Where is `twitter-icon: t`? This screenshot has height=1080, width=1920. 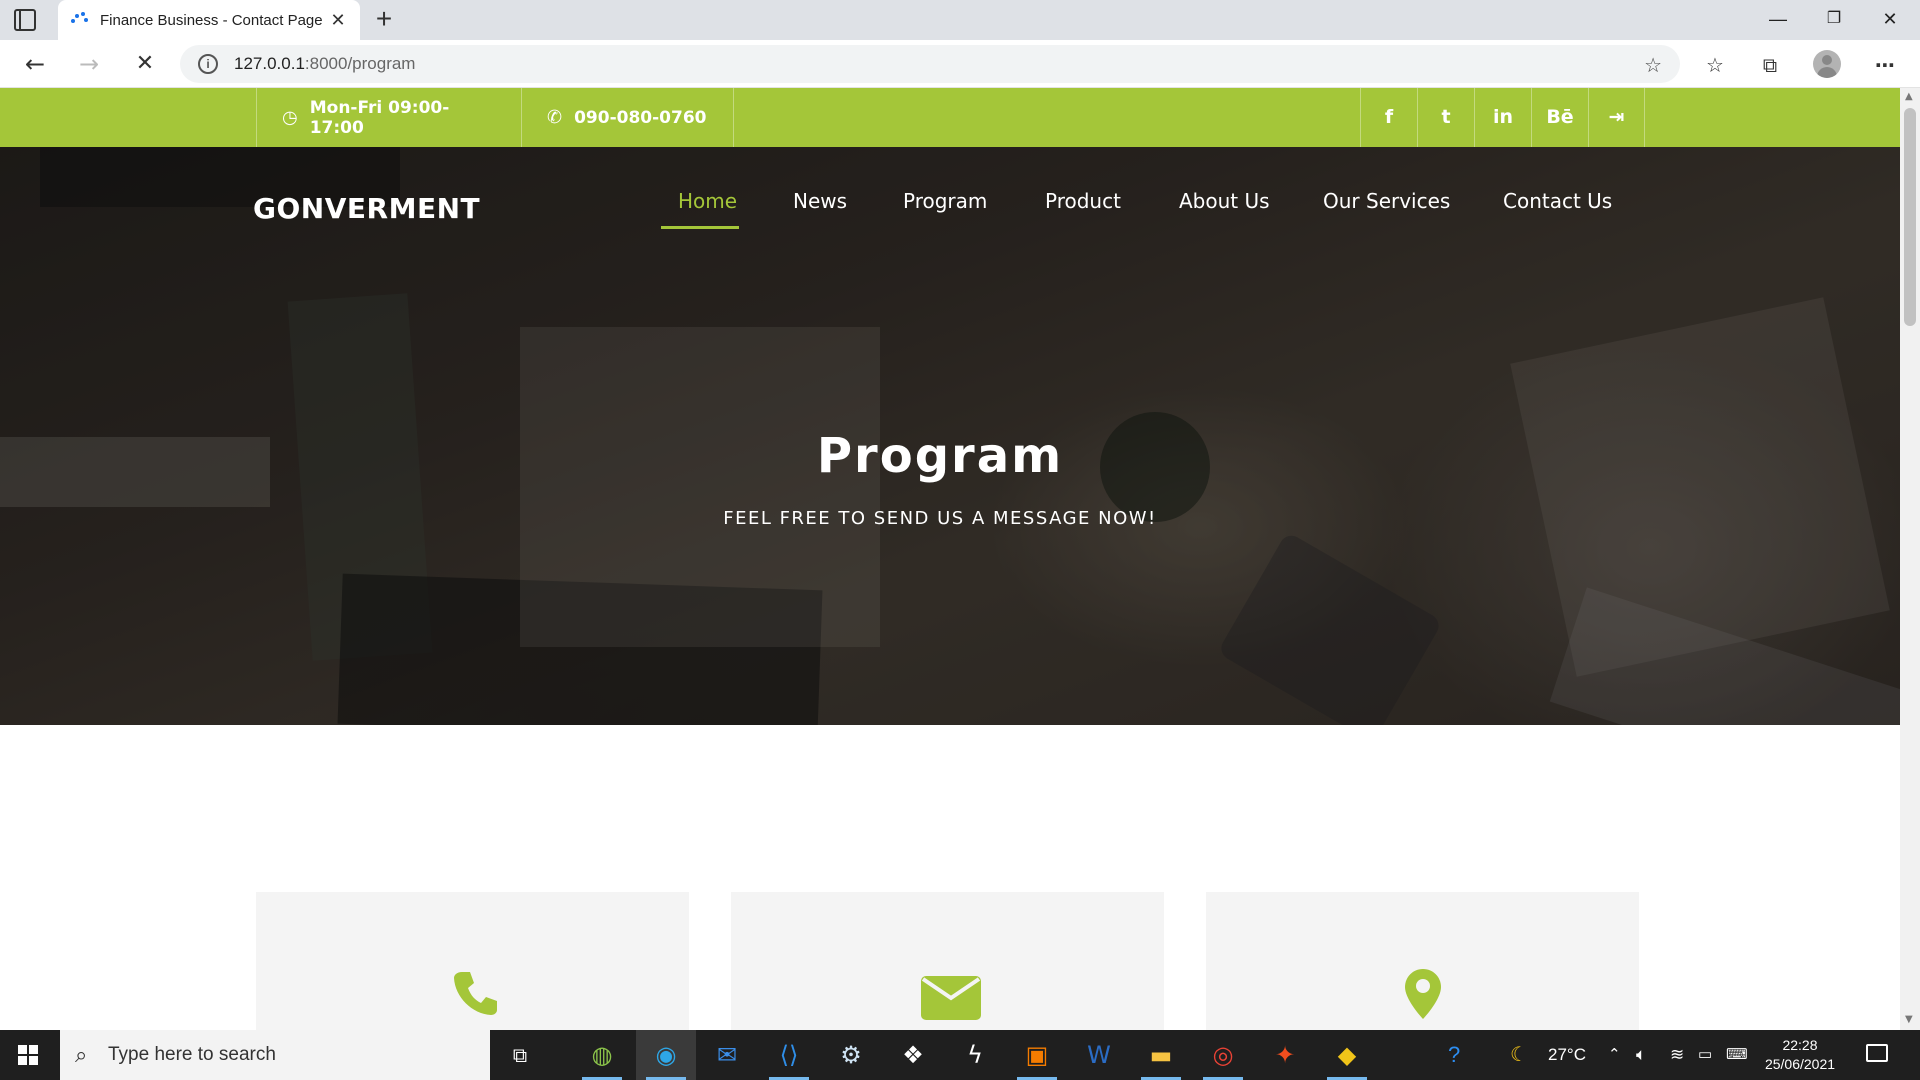 twitter-icon: t is located at coordinates (1445, 117).